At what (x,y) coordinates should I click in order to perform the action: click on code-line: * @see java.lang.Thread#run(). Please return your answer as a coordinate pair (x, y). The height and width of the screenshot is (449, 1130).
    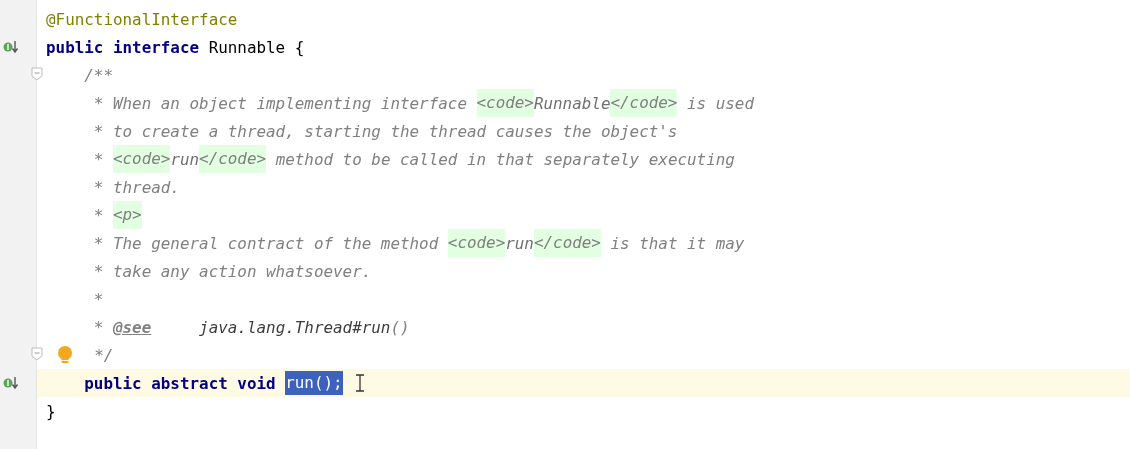
    Looking at the image, I should click on (251, 327).